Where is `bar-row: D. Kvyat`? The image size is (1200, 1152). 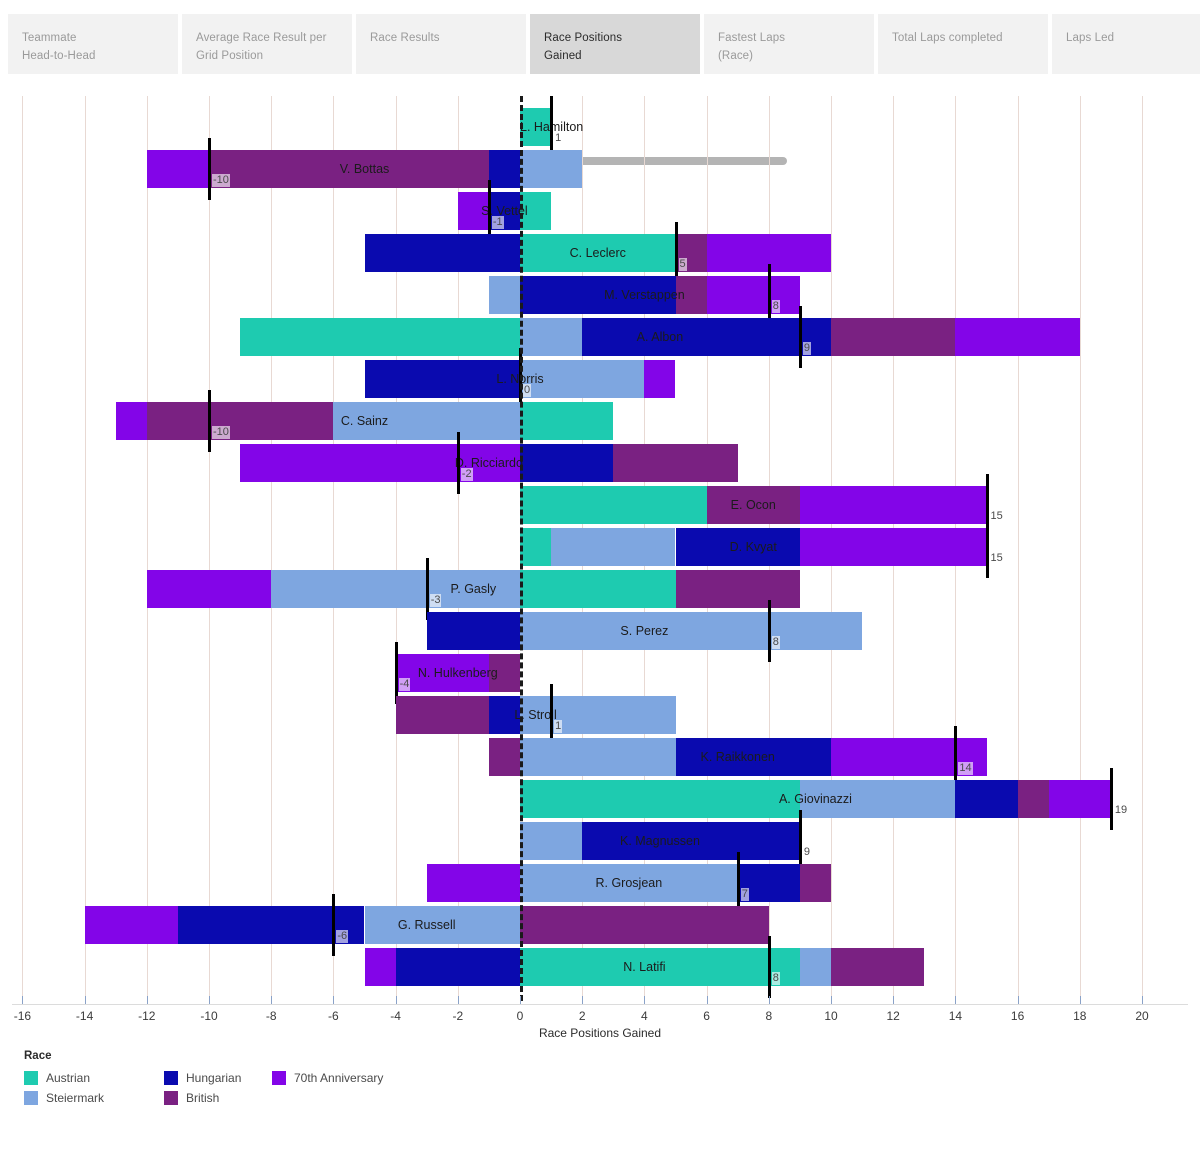 bar-row: D. Kvyat is located at coordinates (600, 547).